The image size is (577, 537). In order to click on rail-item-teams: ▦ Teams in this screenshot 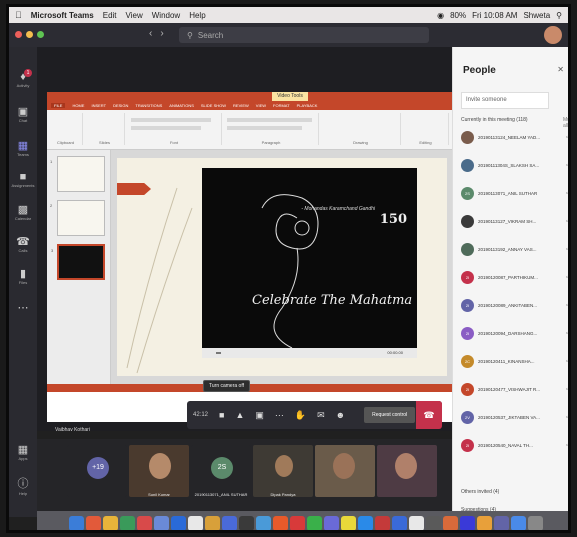, I will do `click(23, 148)`.